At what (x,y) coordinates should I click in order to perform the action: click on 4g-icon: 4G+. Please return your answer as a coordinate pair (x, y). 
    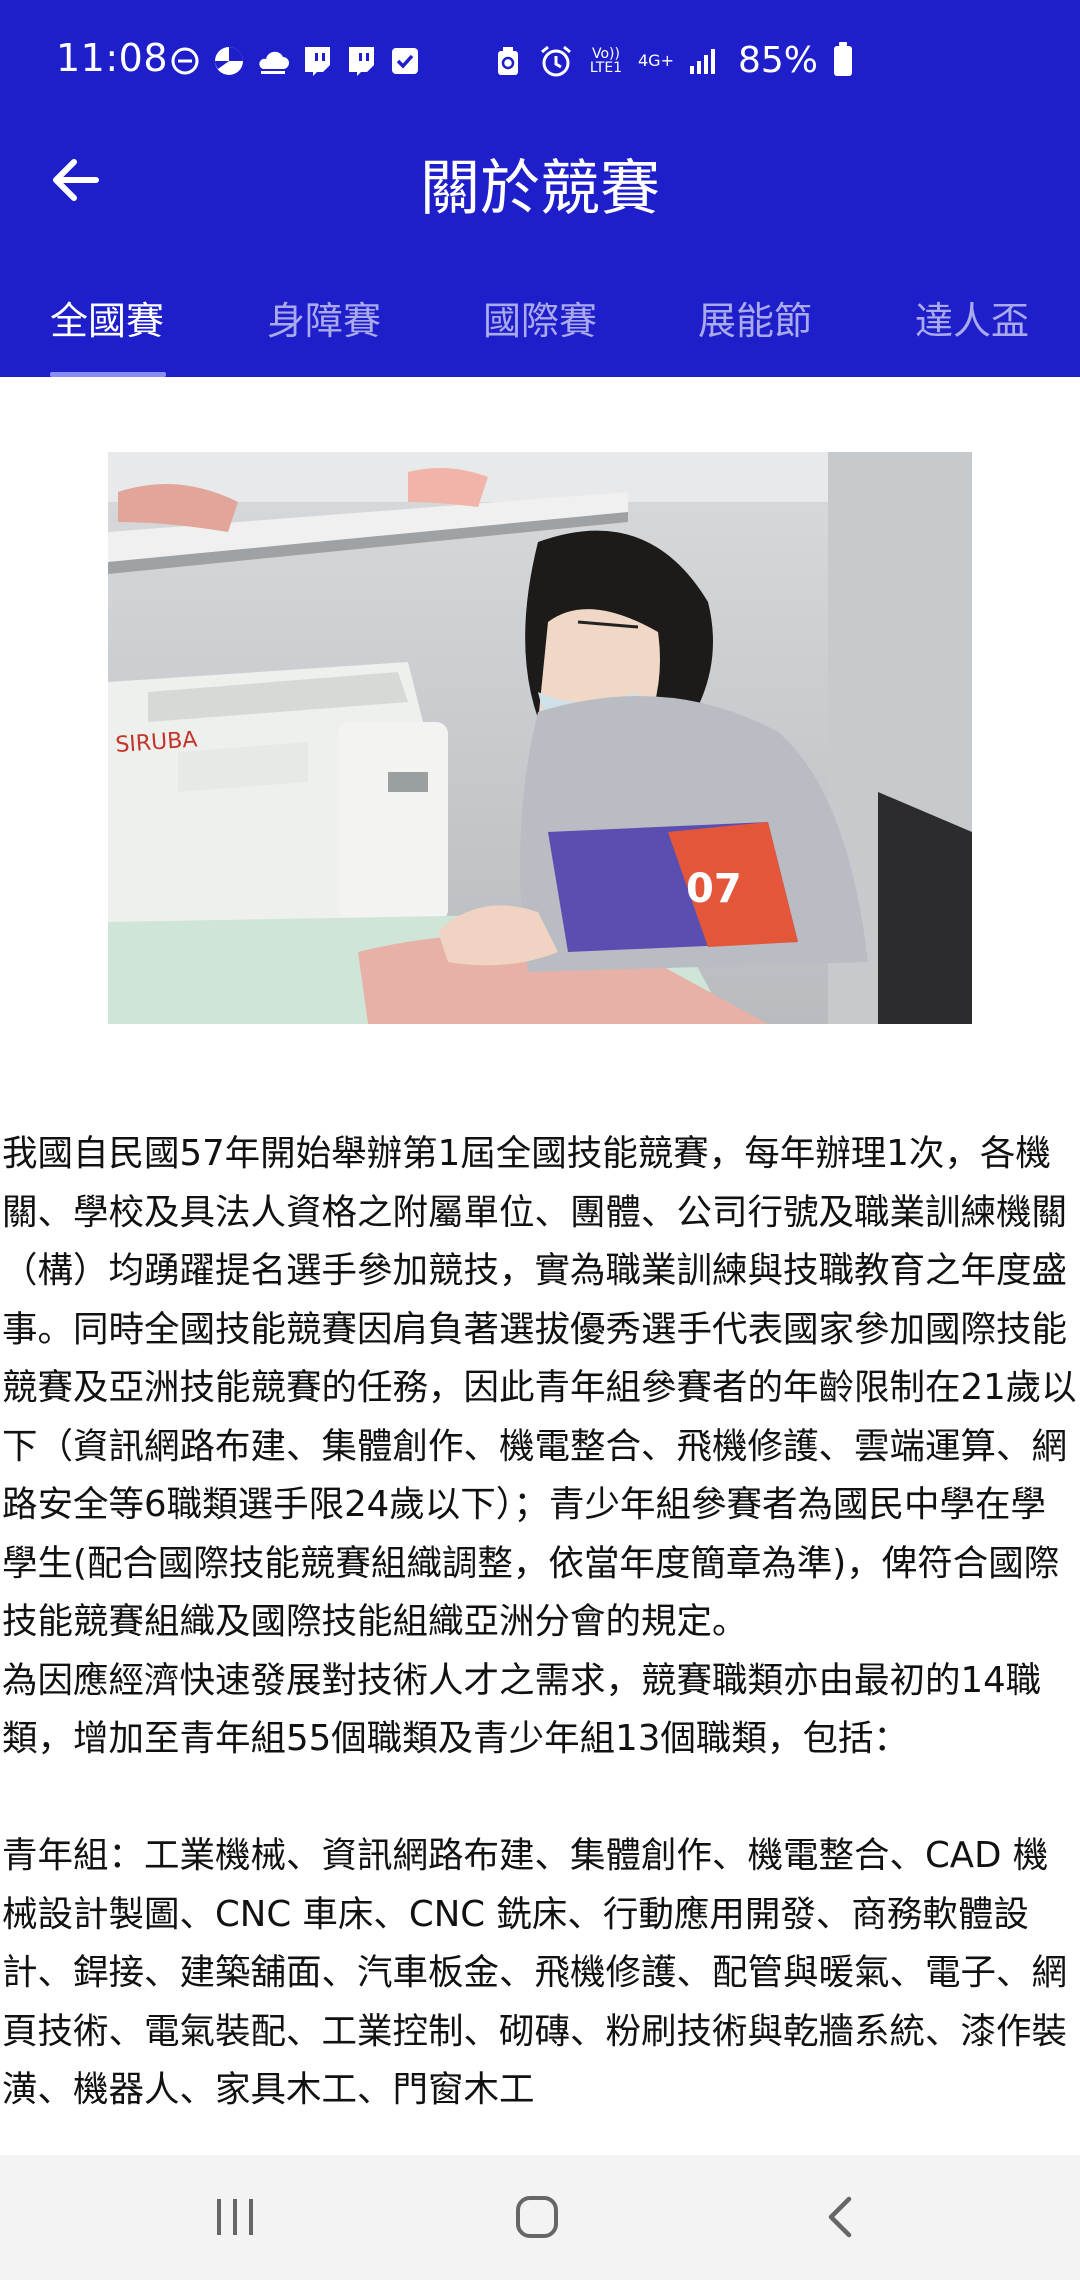
    Looking at the image, I should click on (656, 60).